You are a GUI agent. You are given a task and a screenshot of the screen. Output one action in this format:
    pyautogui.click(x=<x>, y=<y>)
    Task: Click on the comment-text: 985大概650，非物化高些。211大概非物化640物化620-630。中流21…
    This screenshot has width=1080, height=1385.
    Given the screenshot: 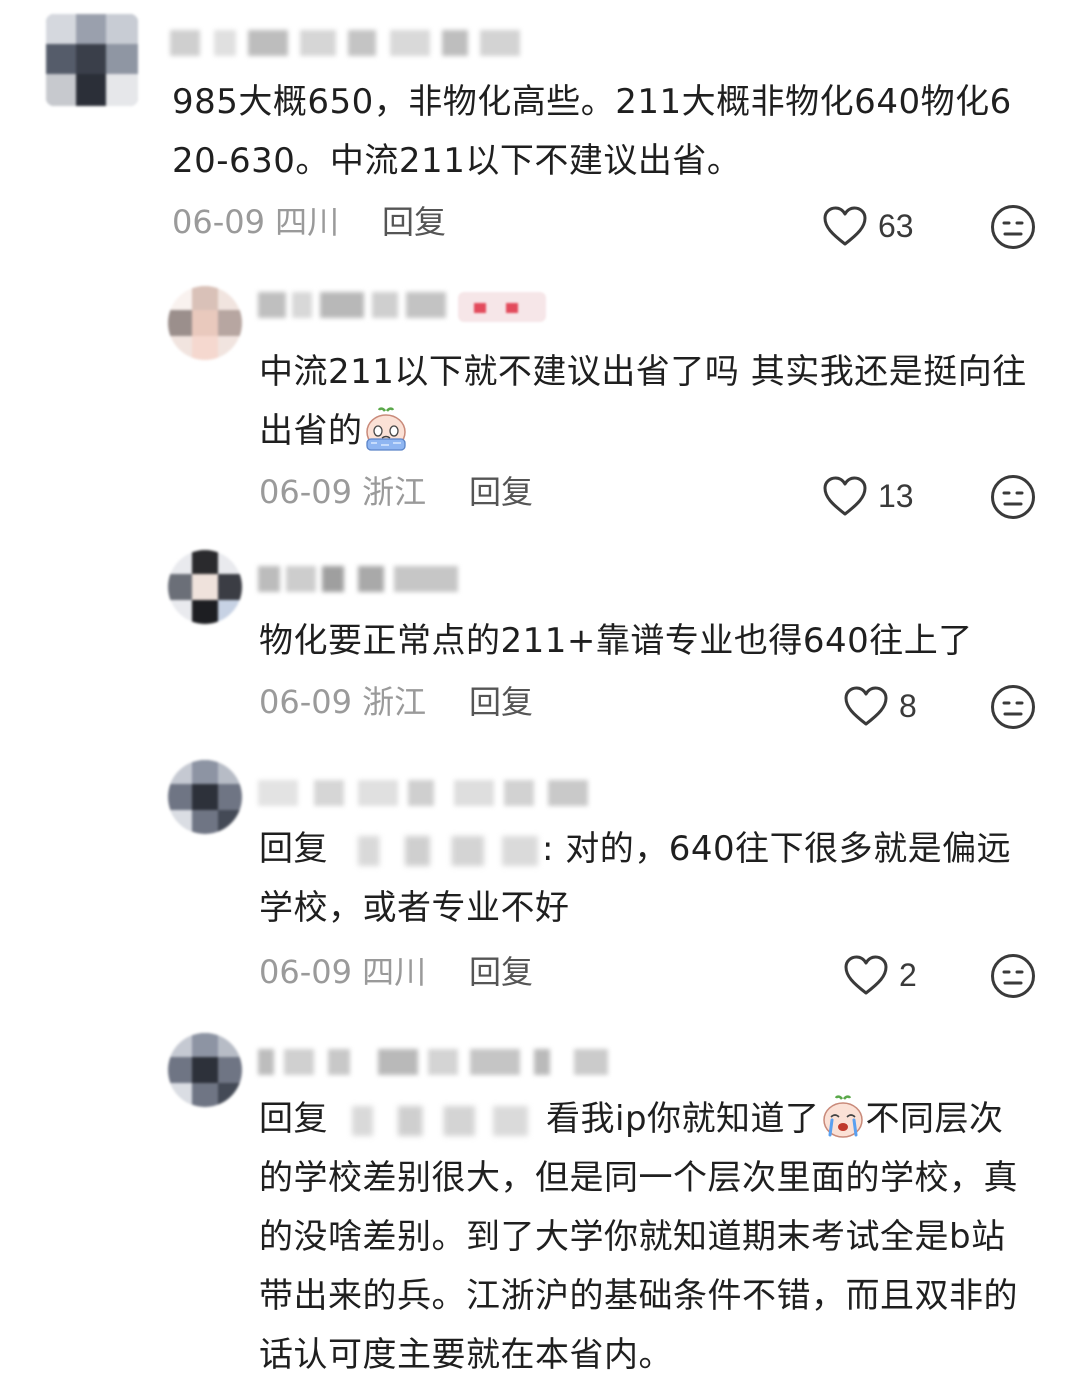 What is the action you would take?
    pyautogui.click(x=592, y=131)
    